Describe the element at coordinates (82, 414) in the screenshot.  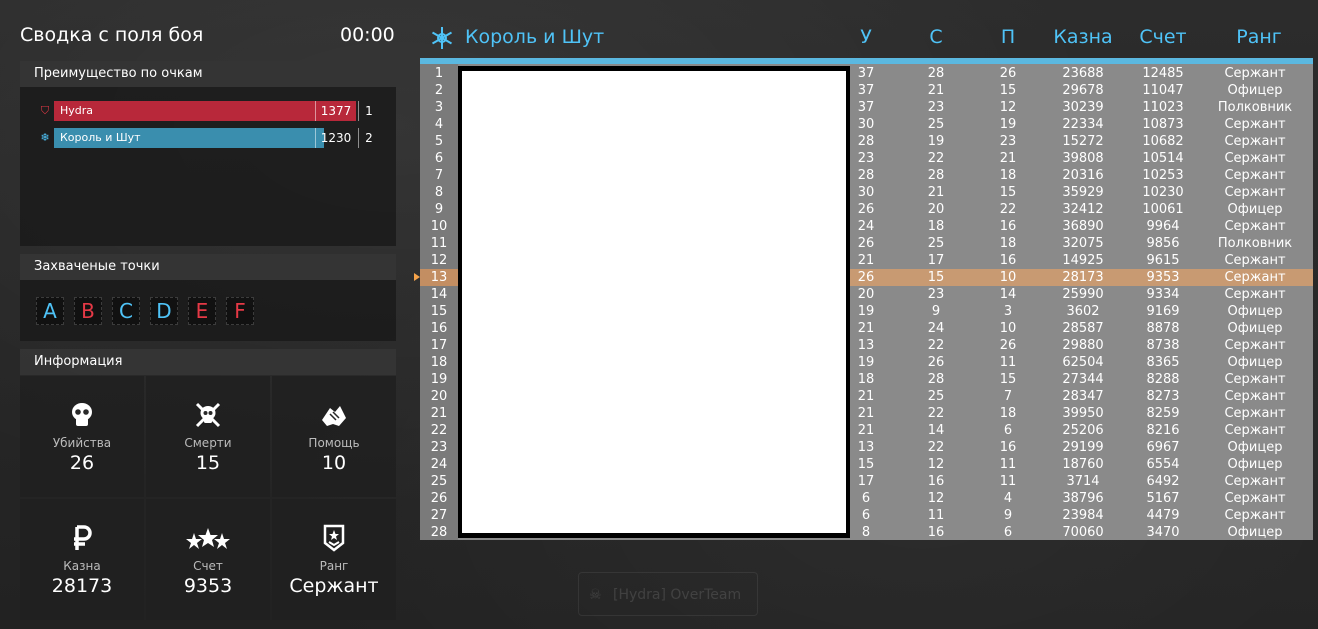
I see `skull-icon` at that location.